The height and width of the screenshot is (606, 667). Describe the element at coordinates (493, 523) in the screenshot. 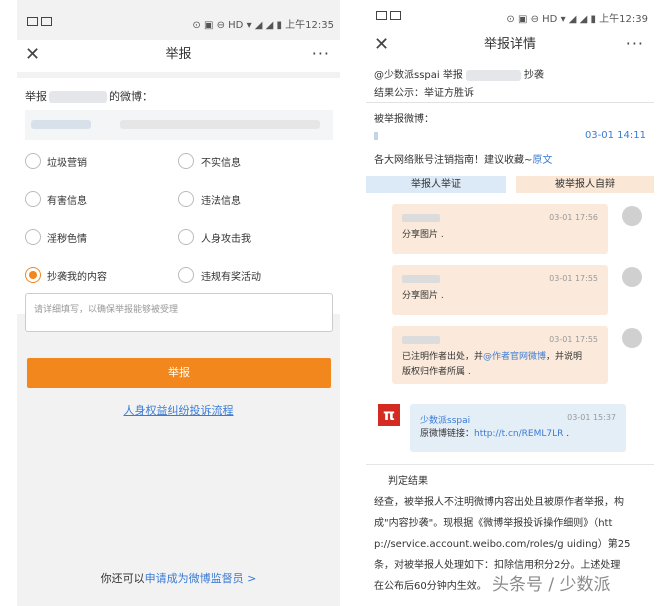

I see `verdict-line: 成"内容抄袭"。现根据《微博举报投诉操作细则》（htt` at that location.